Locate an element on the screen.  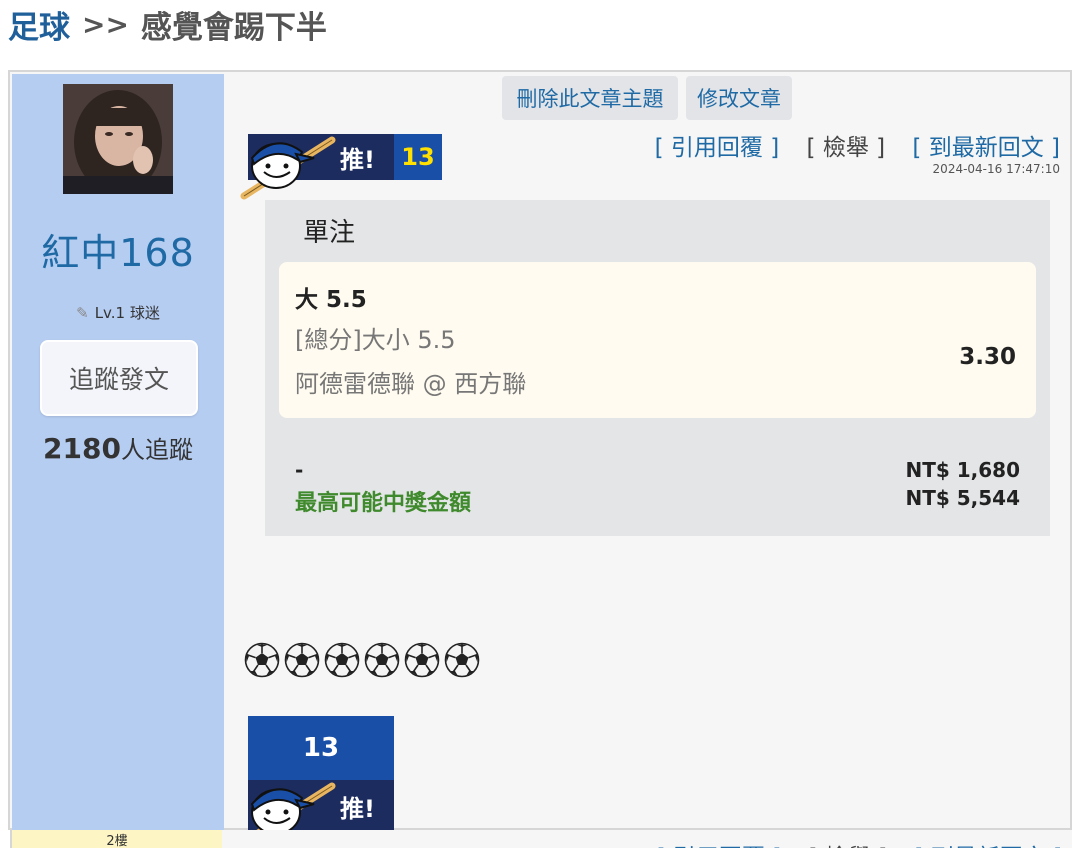
author-level: ✎ Lv.1 球迷 is located at coordinates (118, 312).